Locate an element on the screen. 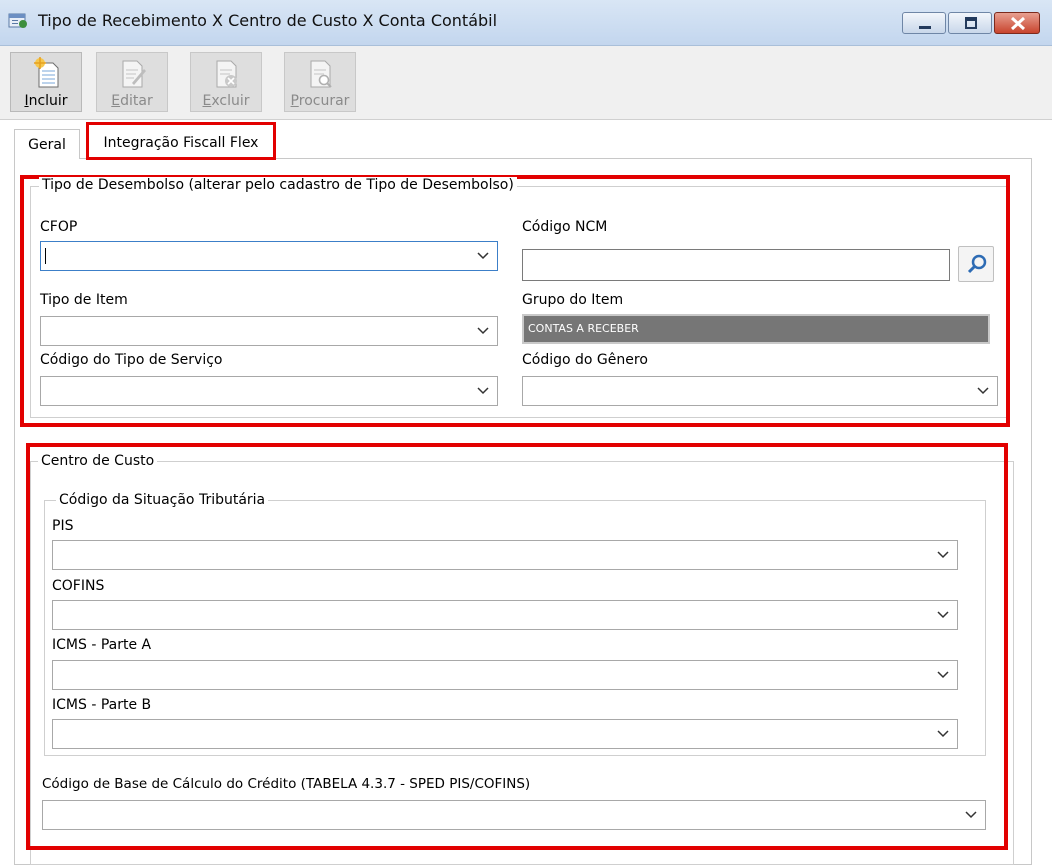 The height and width of the screenshot is (865, 1052). editar-label: Editar is located at coordinates (132, 101).